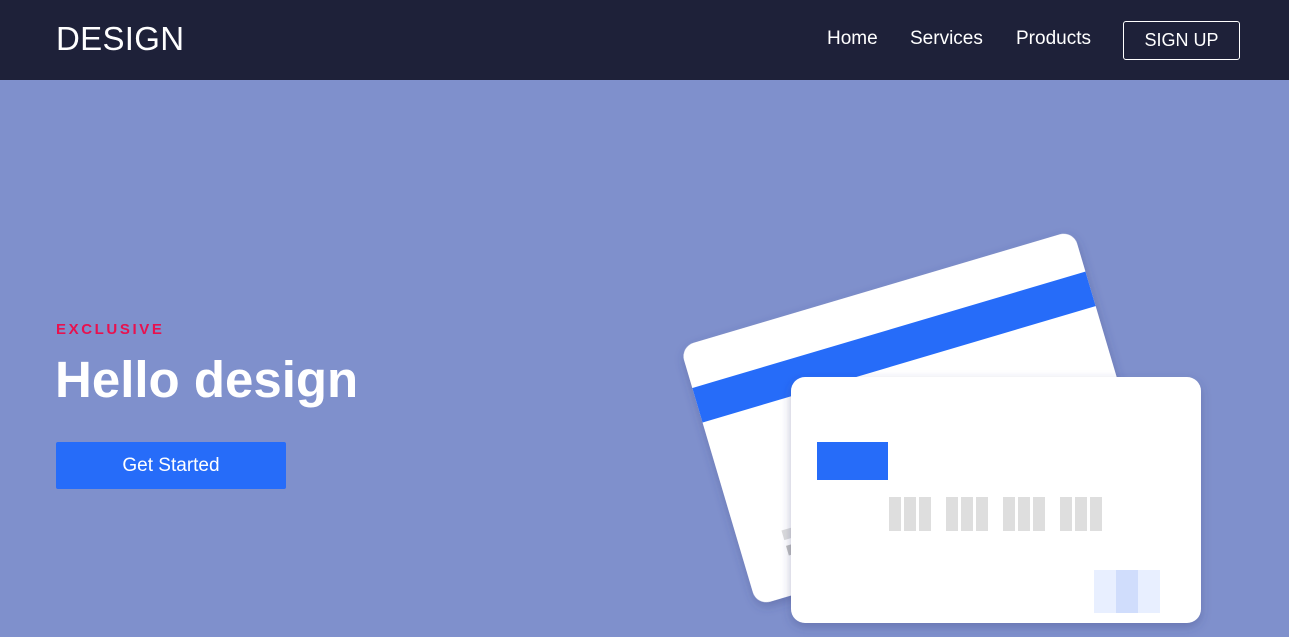 The height and width of the screenshot is (637, 1289). What do you see at coordinates (1127, 591) in the screenshot?
I see `card-logo-icon` at bounding box center [1127, 591].